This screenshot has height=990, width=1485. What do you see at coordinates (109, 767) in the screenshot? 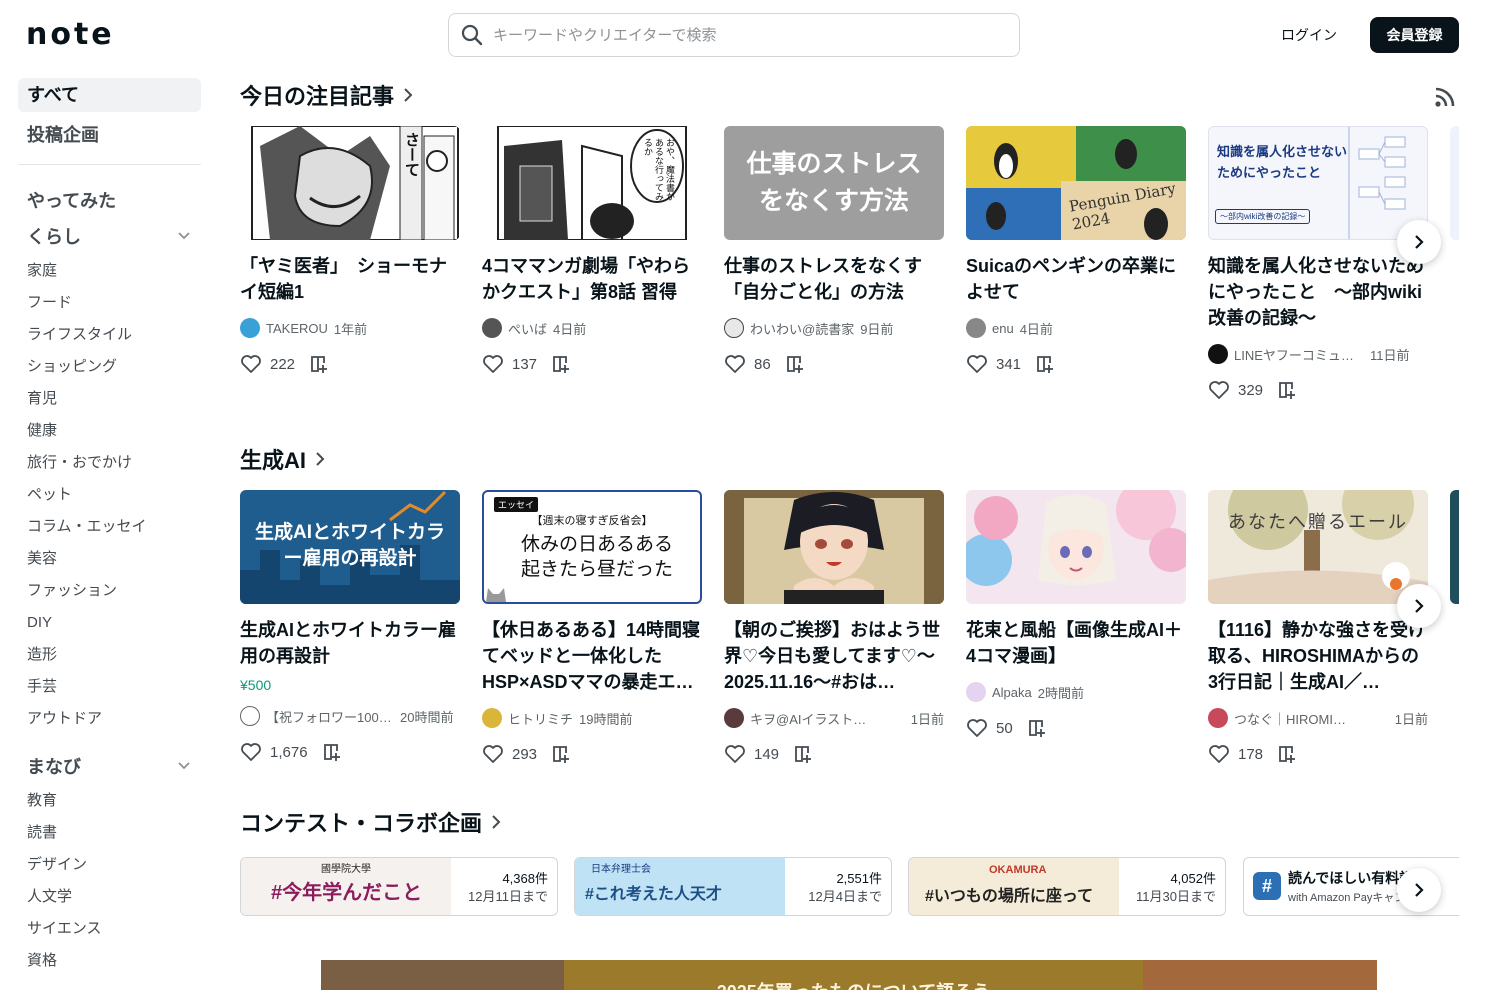
I see `sidebar-group-manabi: まなび` at bounding box center [109, 767].